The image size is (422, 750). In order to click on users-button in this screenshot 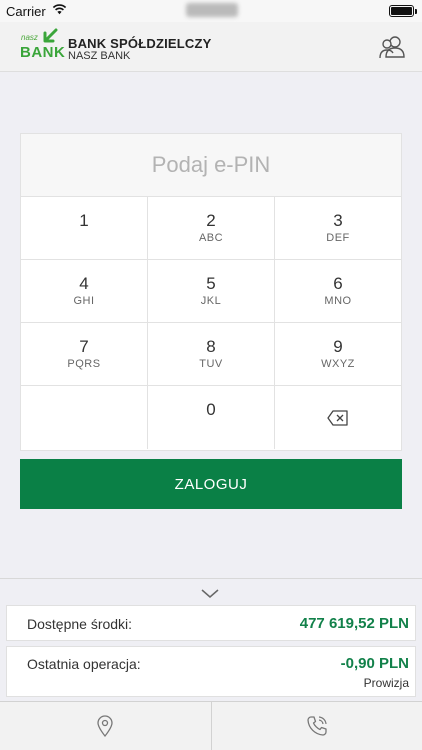, I will do `click(392, 47)`.